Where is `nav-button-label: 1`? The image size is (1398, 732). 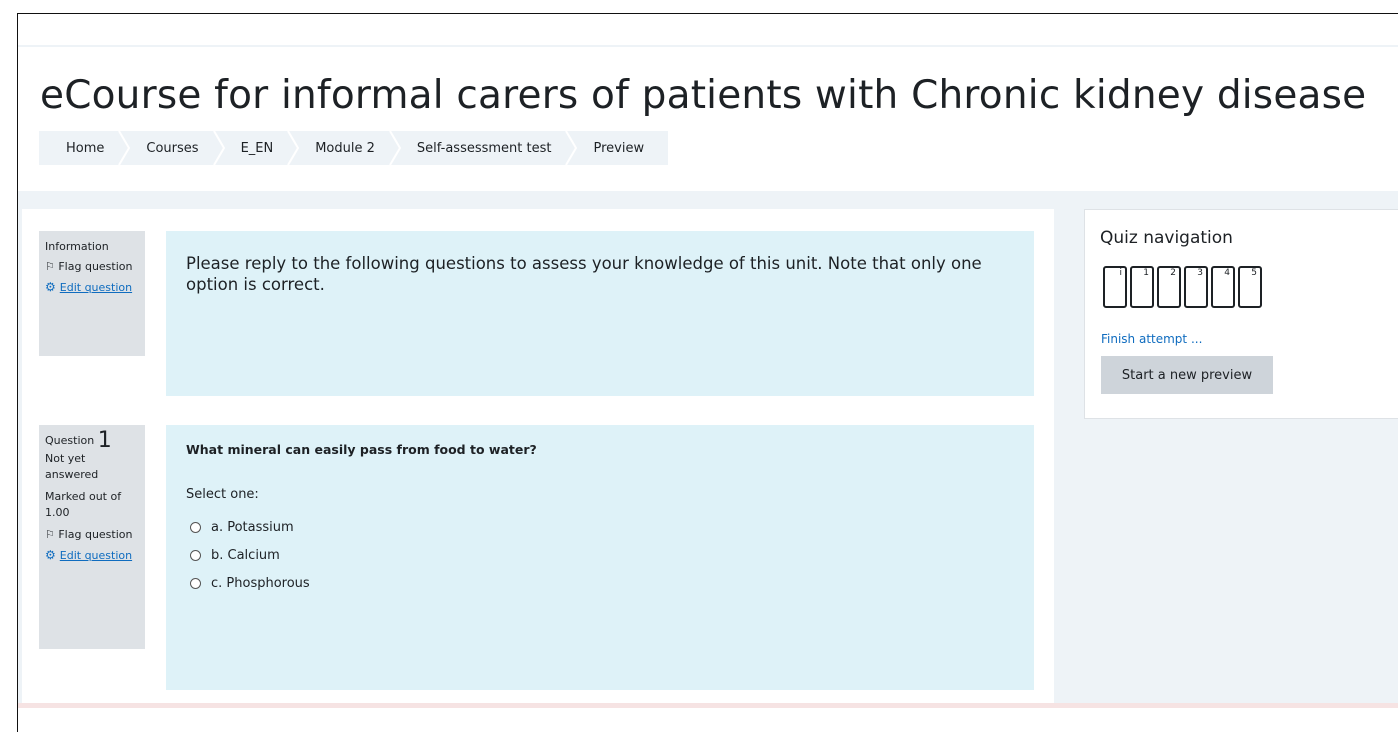 nav-button-label: 1 is located at coordinates (1146, 273).